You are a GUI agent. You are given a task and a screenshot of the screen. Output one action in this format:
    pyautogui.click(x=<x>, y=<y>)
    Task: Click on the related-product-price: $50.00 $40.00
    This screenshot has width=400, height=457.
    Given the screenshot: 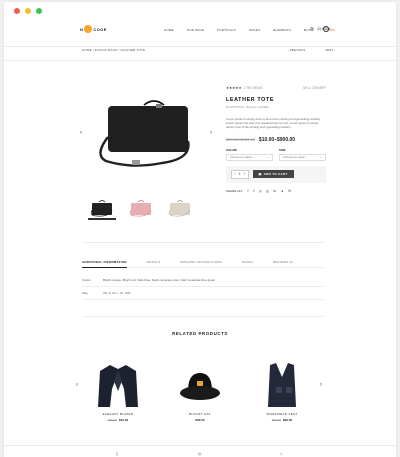 What is the action you would take?
    pyautogui.click(x=118, y=420)
    